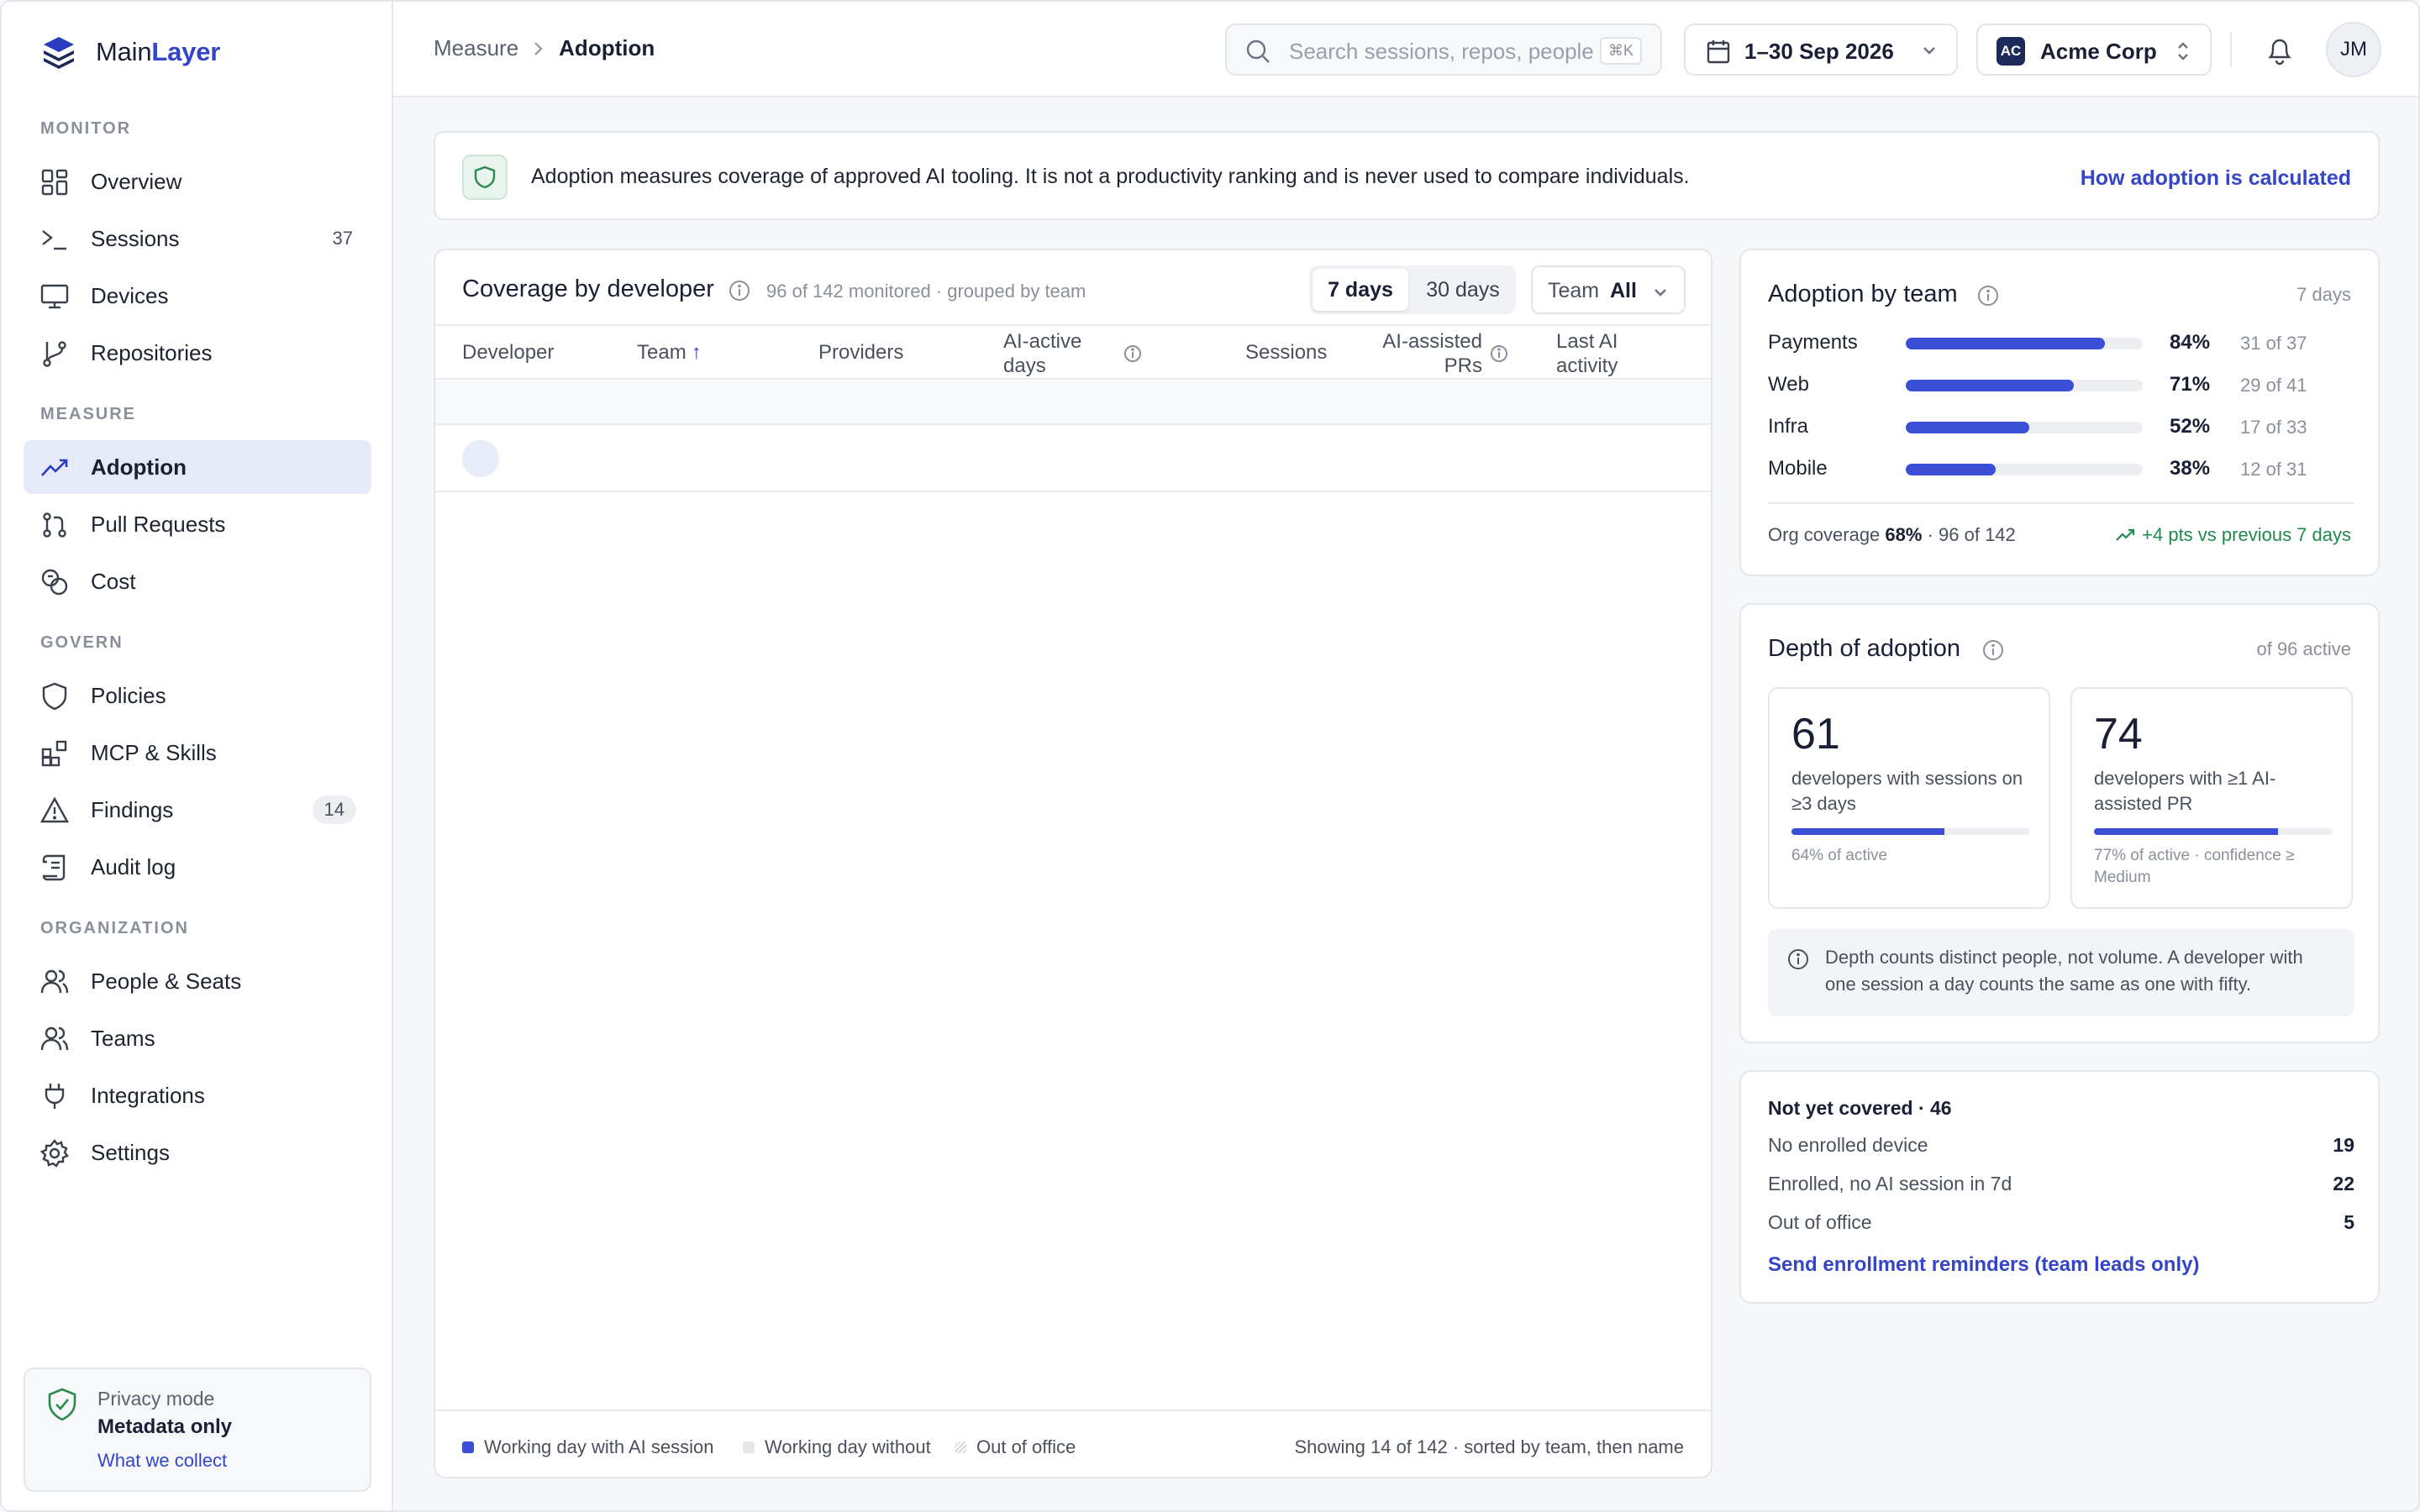 This screenshot has width=2420, height=1512. Describe the element at coordinates (55, 1096) in the screenshot. I see `plug-icon` at that location.